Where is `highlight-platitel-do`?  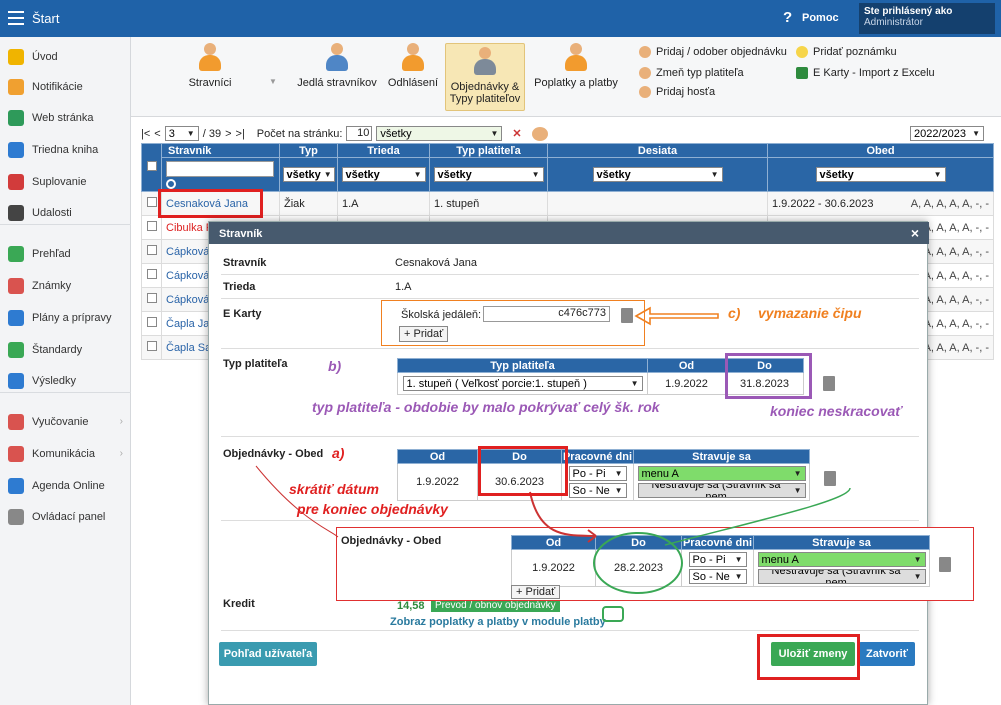
highlight-platitel-do is located at coordinates (768, 376).